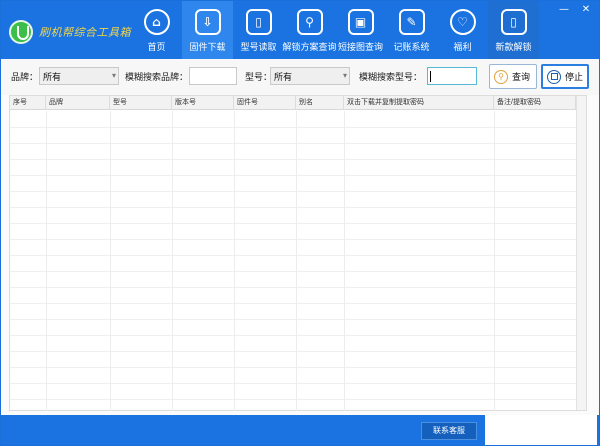 Image resolution: width=600 pixels, height=446 pixels. What do you see at coordinates (283, 76) in the screenshot?
I see `model-select-value: 所有` at bounding box center [283, 76].